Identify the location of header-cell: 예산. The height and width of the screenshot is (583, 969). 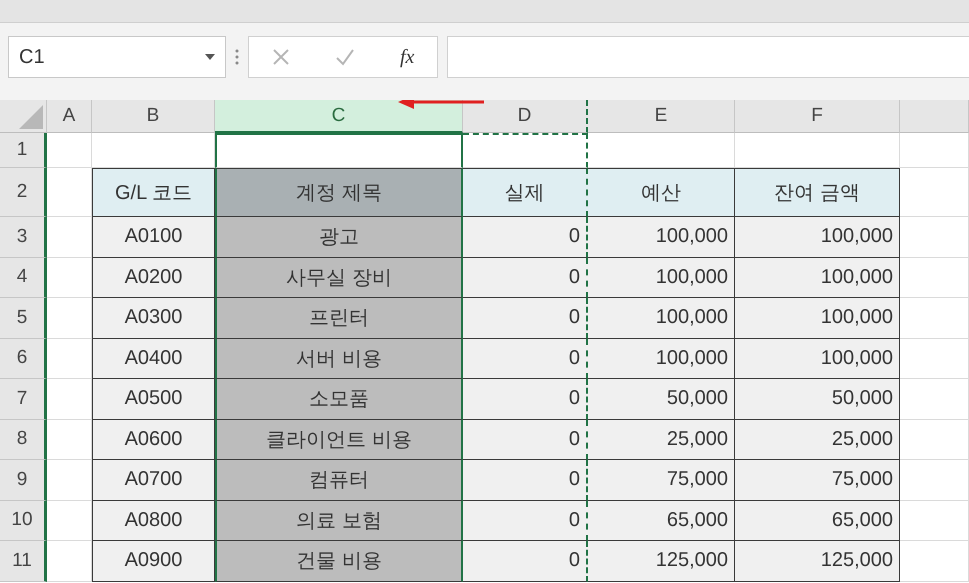
(661, 192).